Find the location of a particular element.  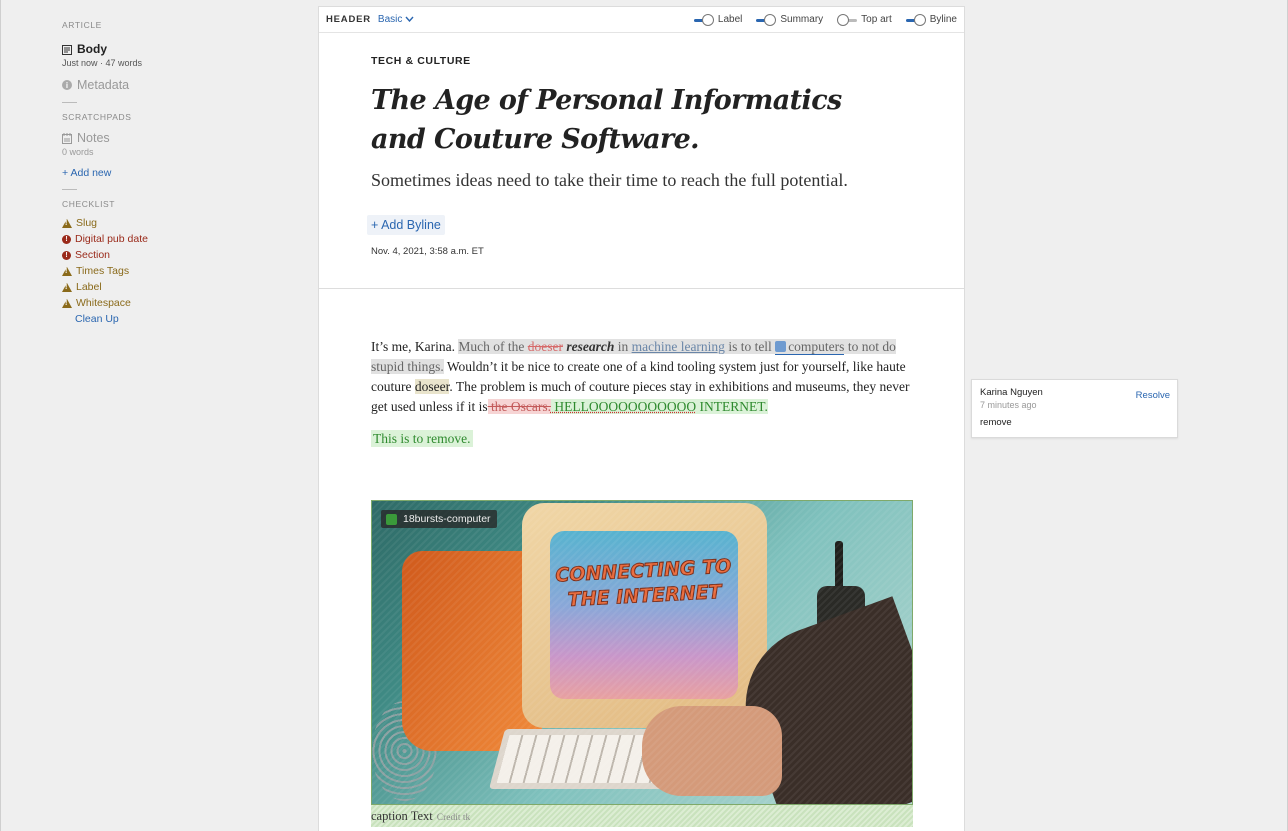

checklist-item: Times Tags is located at coordinates (162, 271).